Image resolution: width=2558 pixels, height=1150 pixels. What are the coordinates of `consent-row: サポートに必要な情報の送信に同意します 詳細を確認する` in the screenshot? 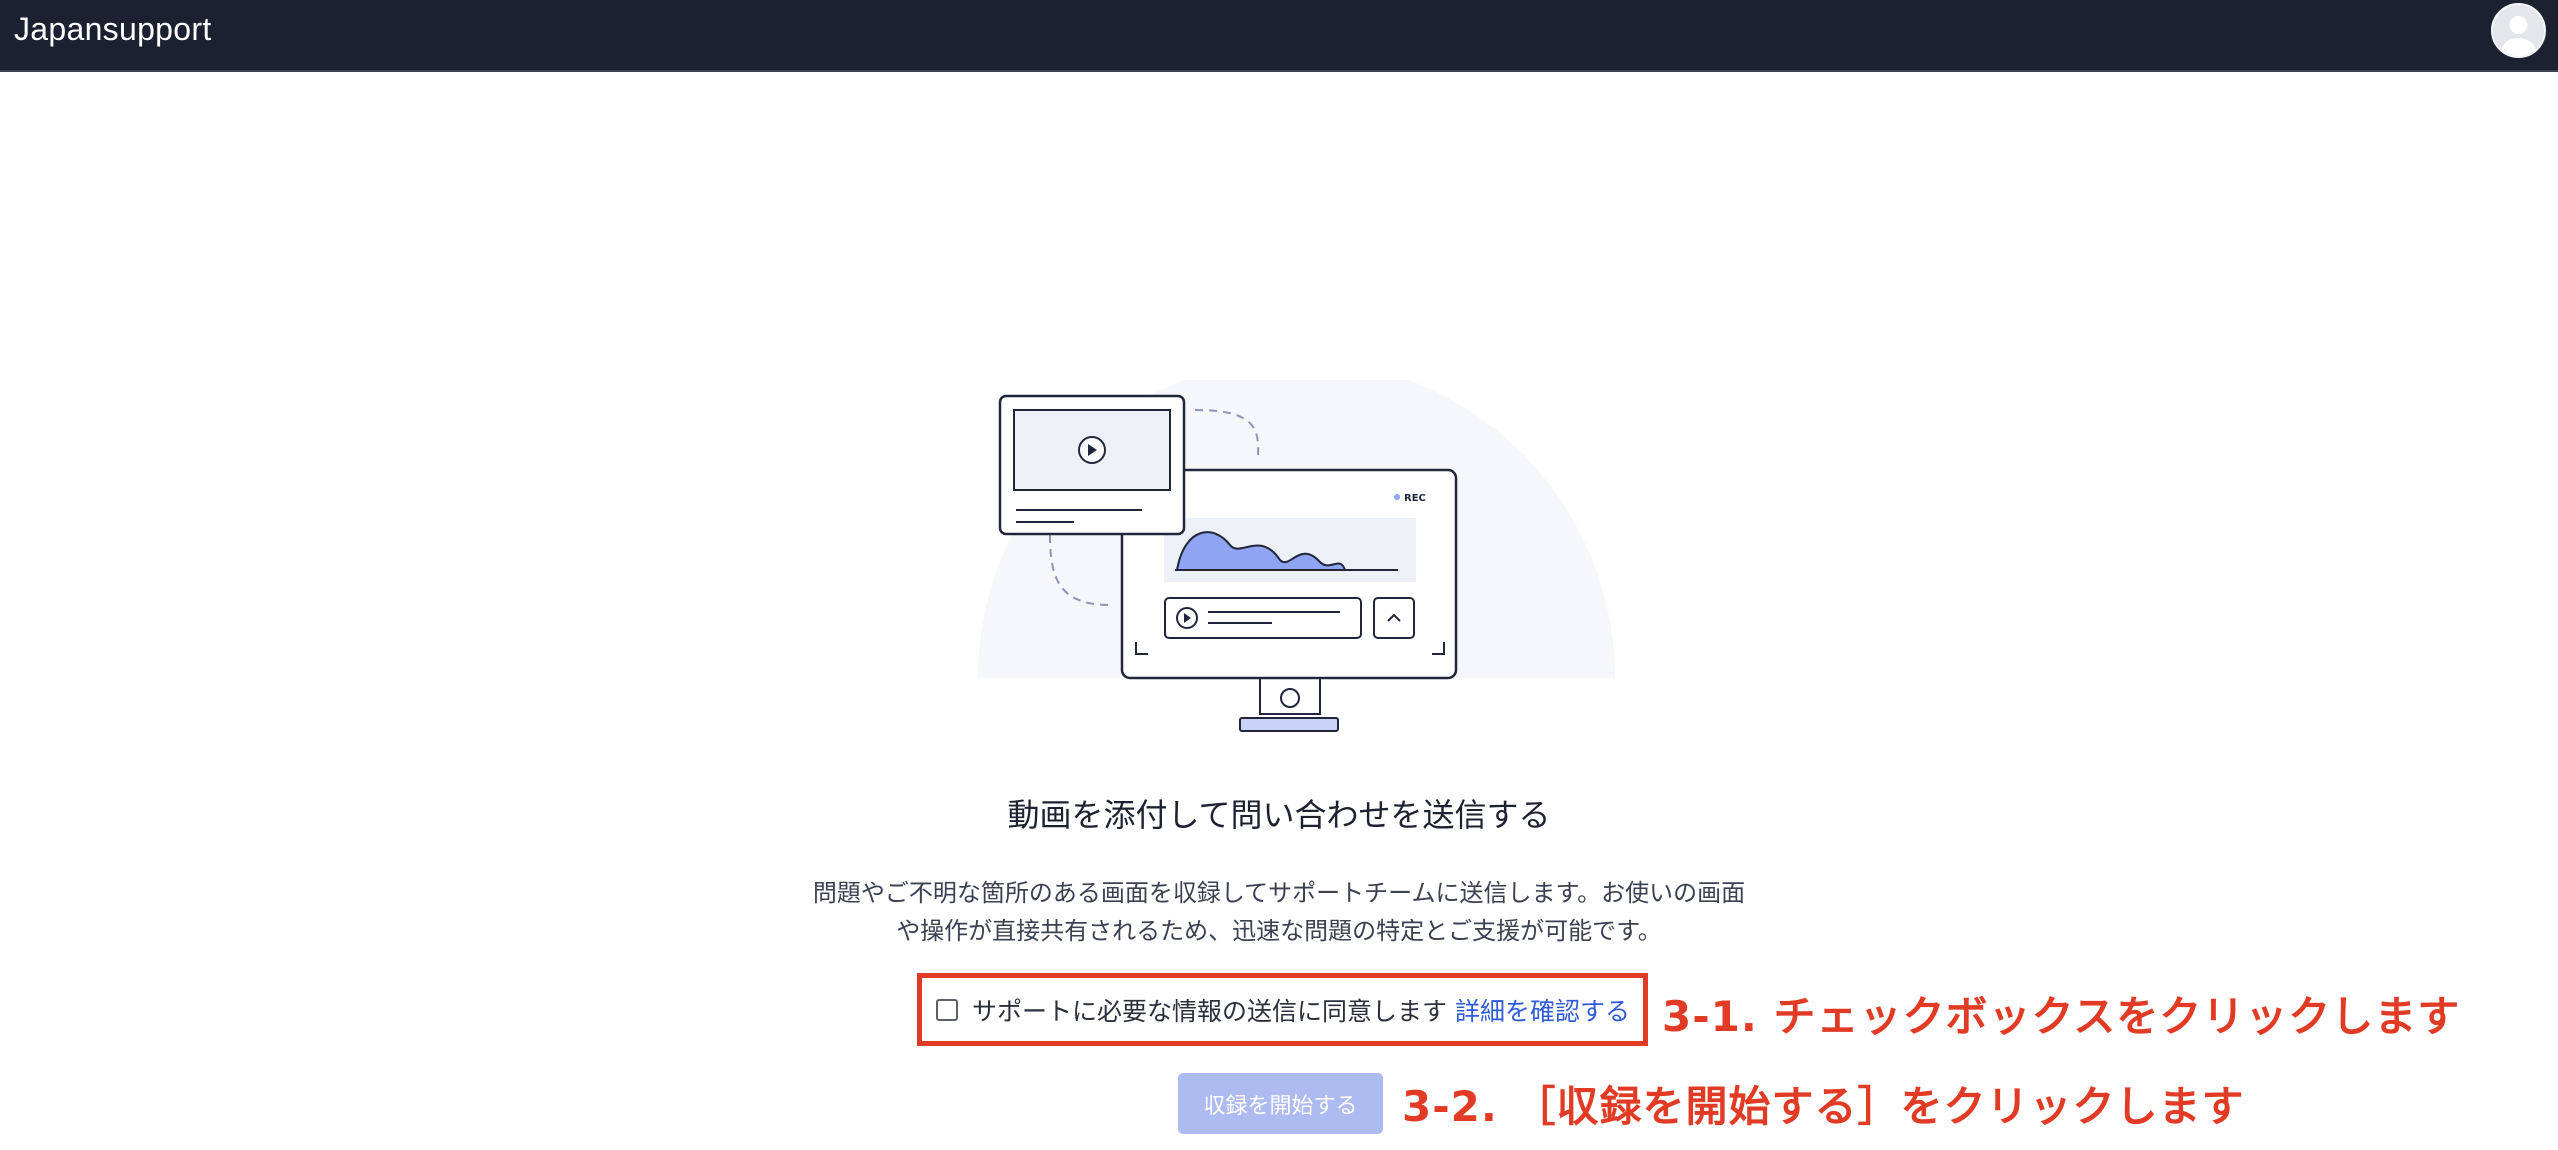 It's located at (1283, 1010).